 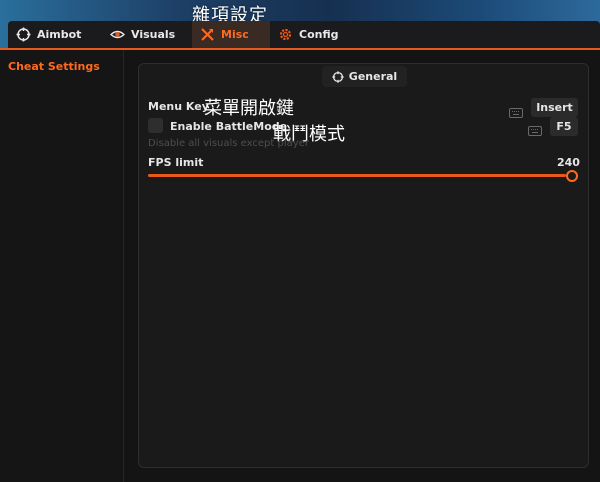 What do you see at coordinates (54, 66) in the screenshot?
I see `sidebar-item-cheat-settings: Cheat Settings` at bounding box center [54, 66].